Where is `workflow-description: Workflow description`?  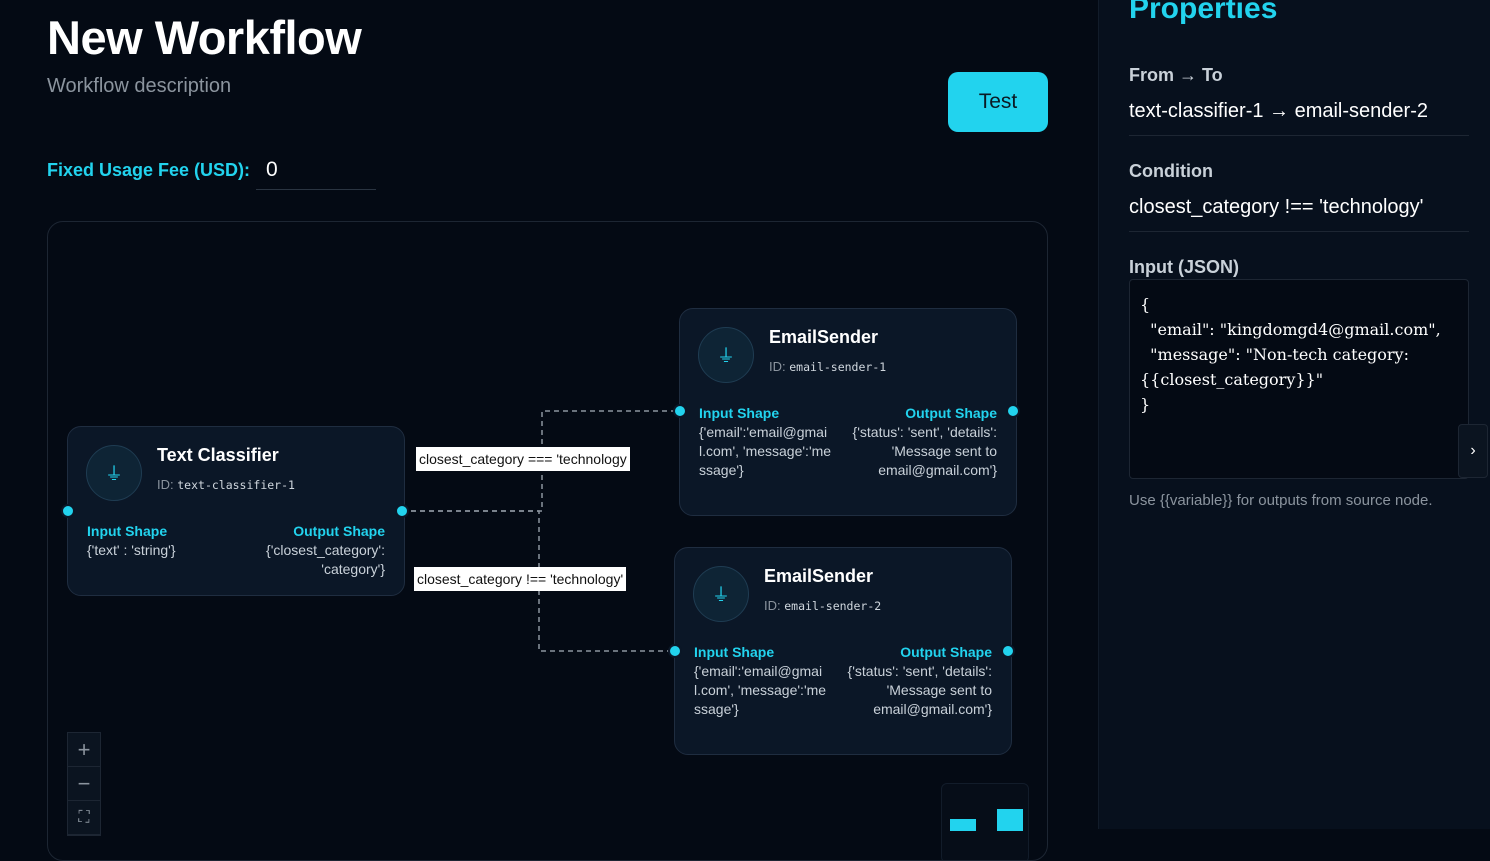 workflow-description: Workflow description is located at coordinates (139, 86).